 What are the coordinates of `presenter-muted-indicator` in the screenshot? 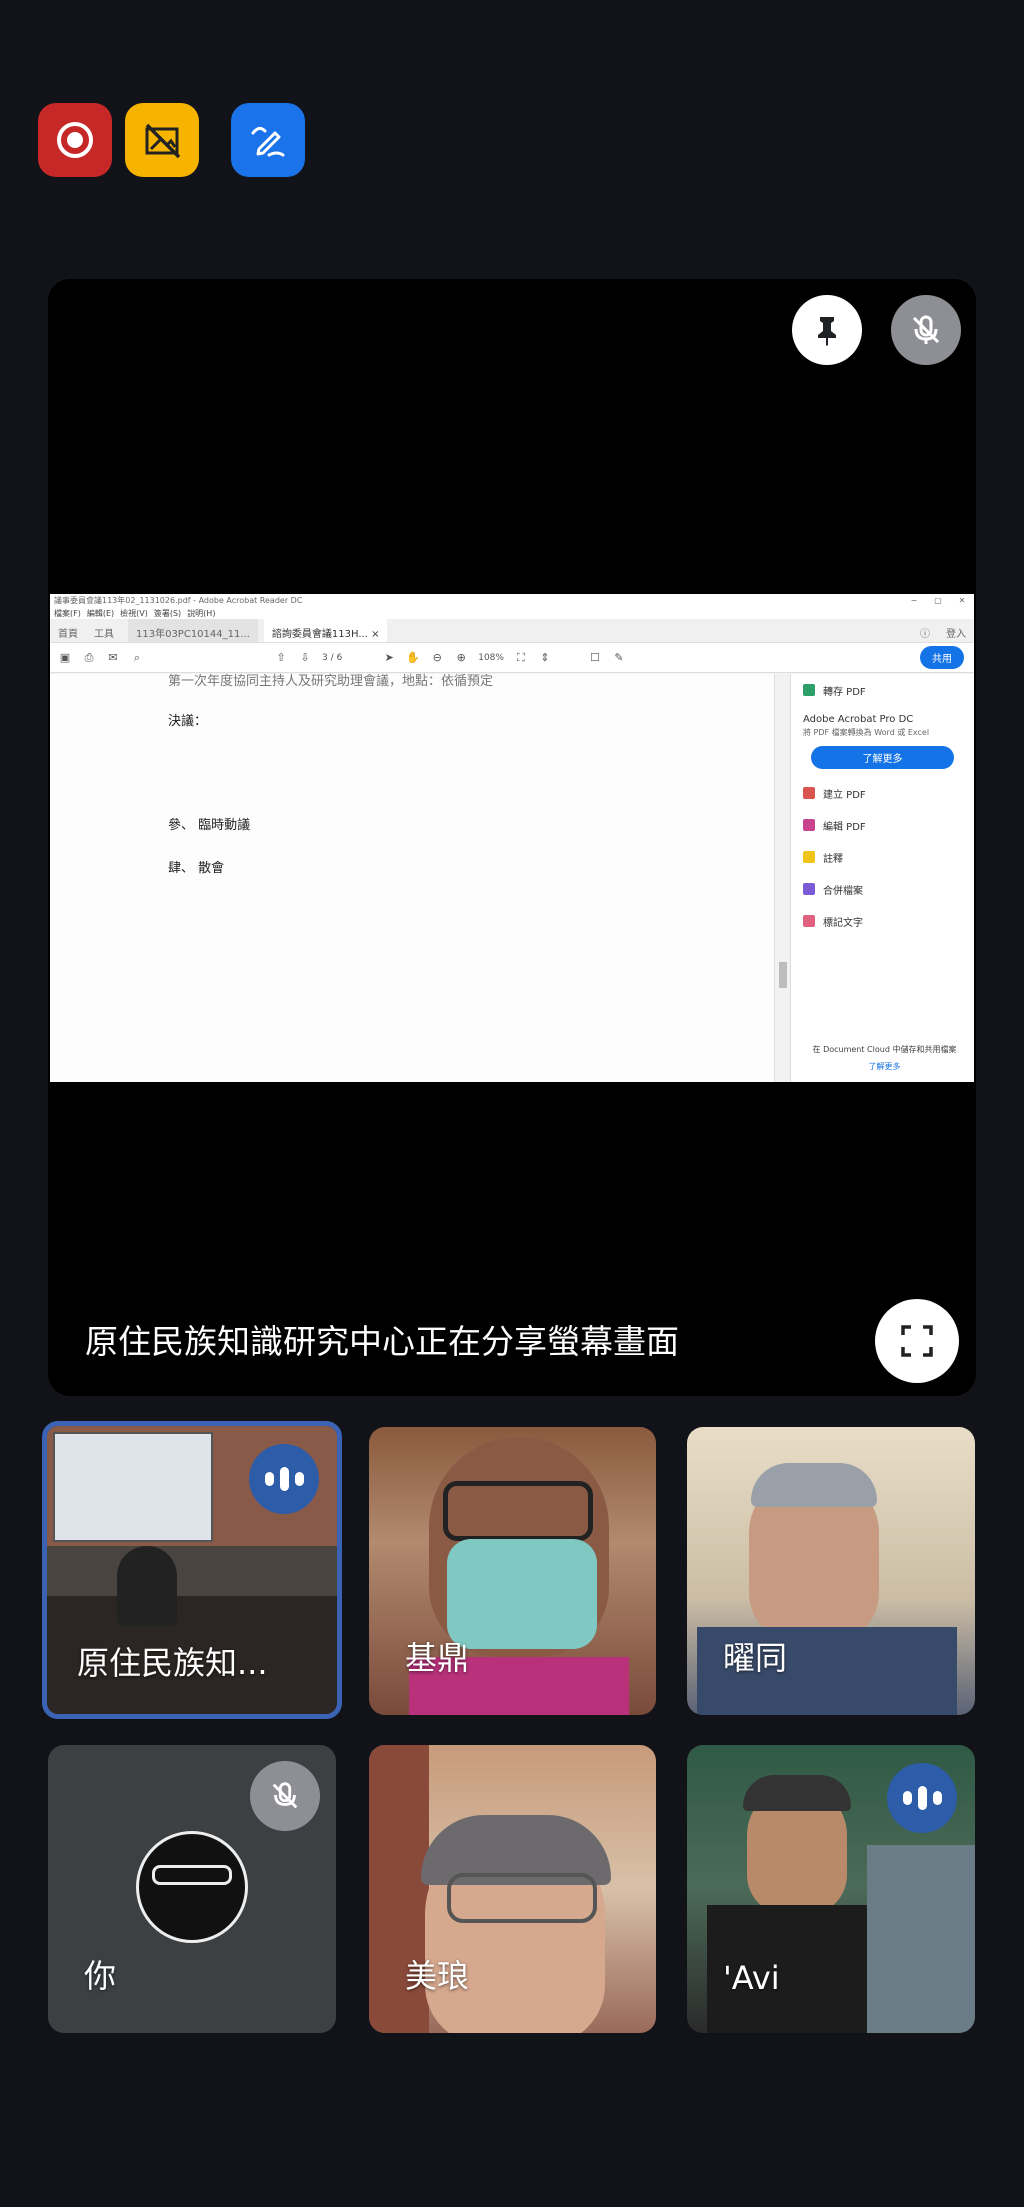 It's located at (926, 330).